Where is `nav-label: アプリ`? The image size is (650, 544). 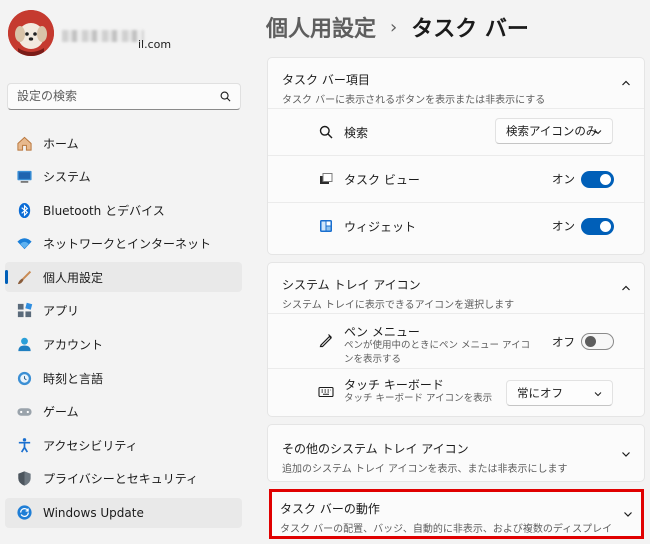 nav-label: アプリ is located at coordinates (61, 311).